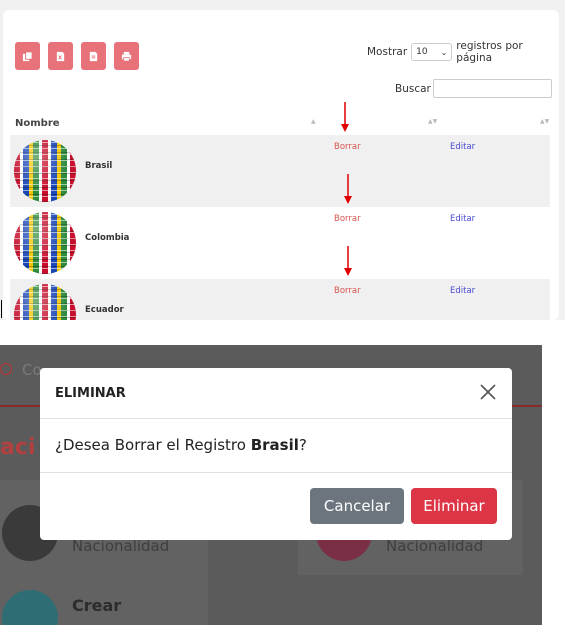  I want to click on country-name: Colombia, so click(107, 238).